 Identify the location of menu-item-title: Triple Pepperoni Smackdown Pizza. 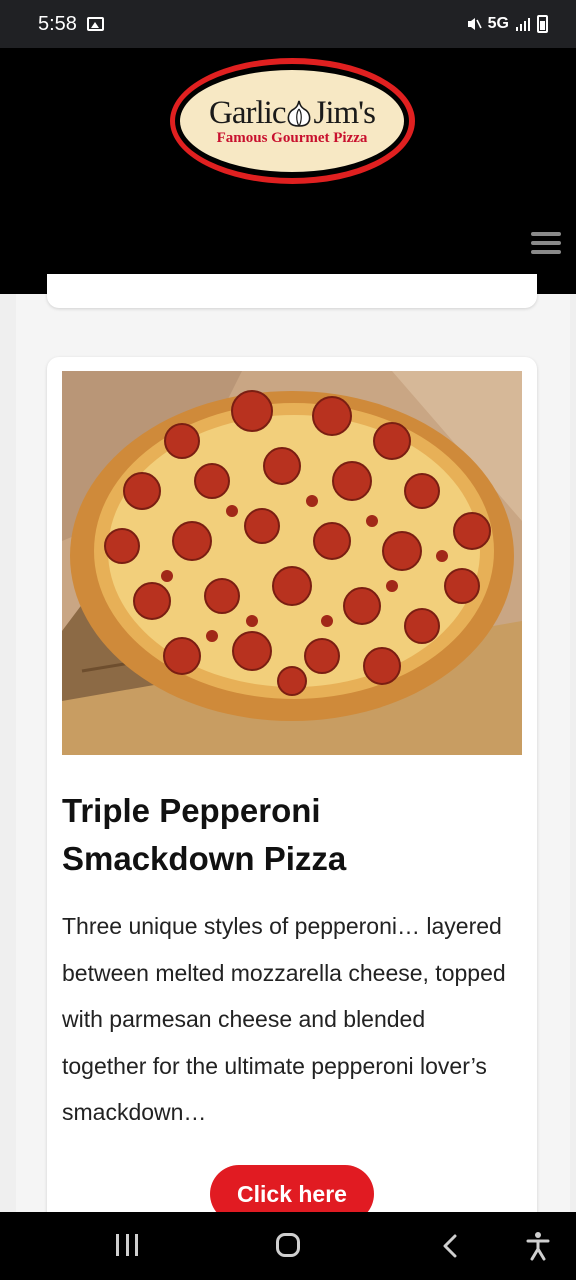
(204, 834).